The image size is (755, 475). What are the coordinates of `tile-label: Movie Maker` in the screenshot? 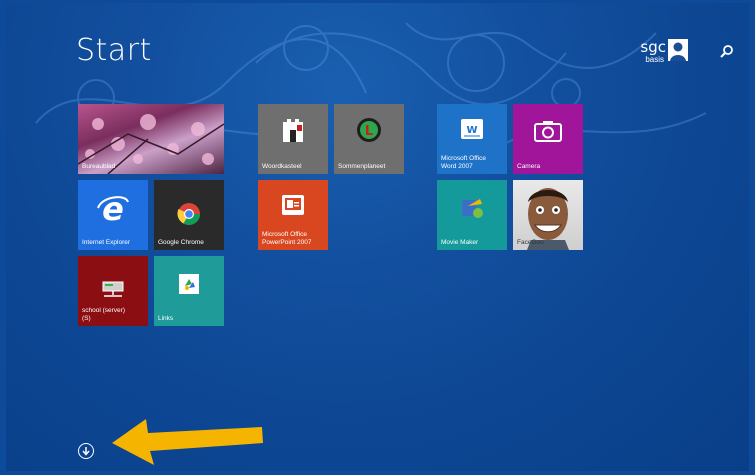 It's located at (460, 242).